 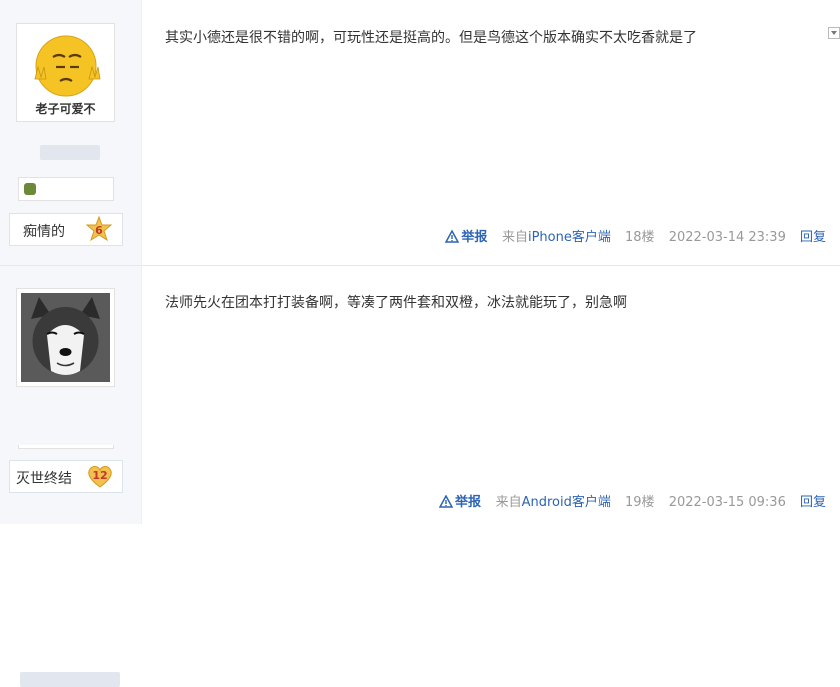 I want to click on husky-dog-avatar-icon, so click(x=65, y=337).